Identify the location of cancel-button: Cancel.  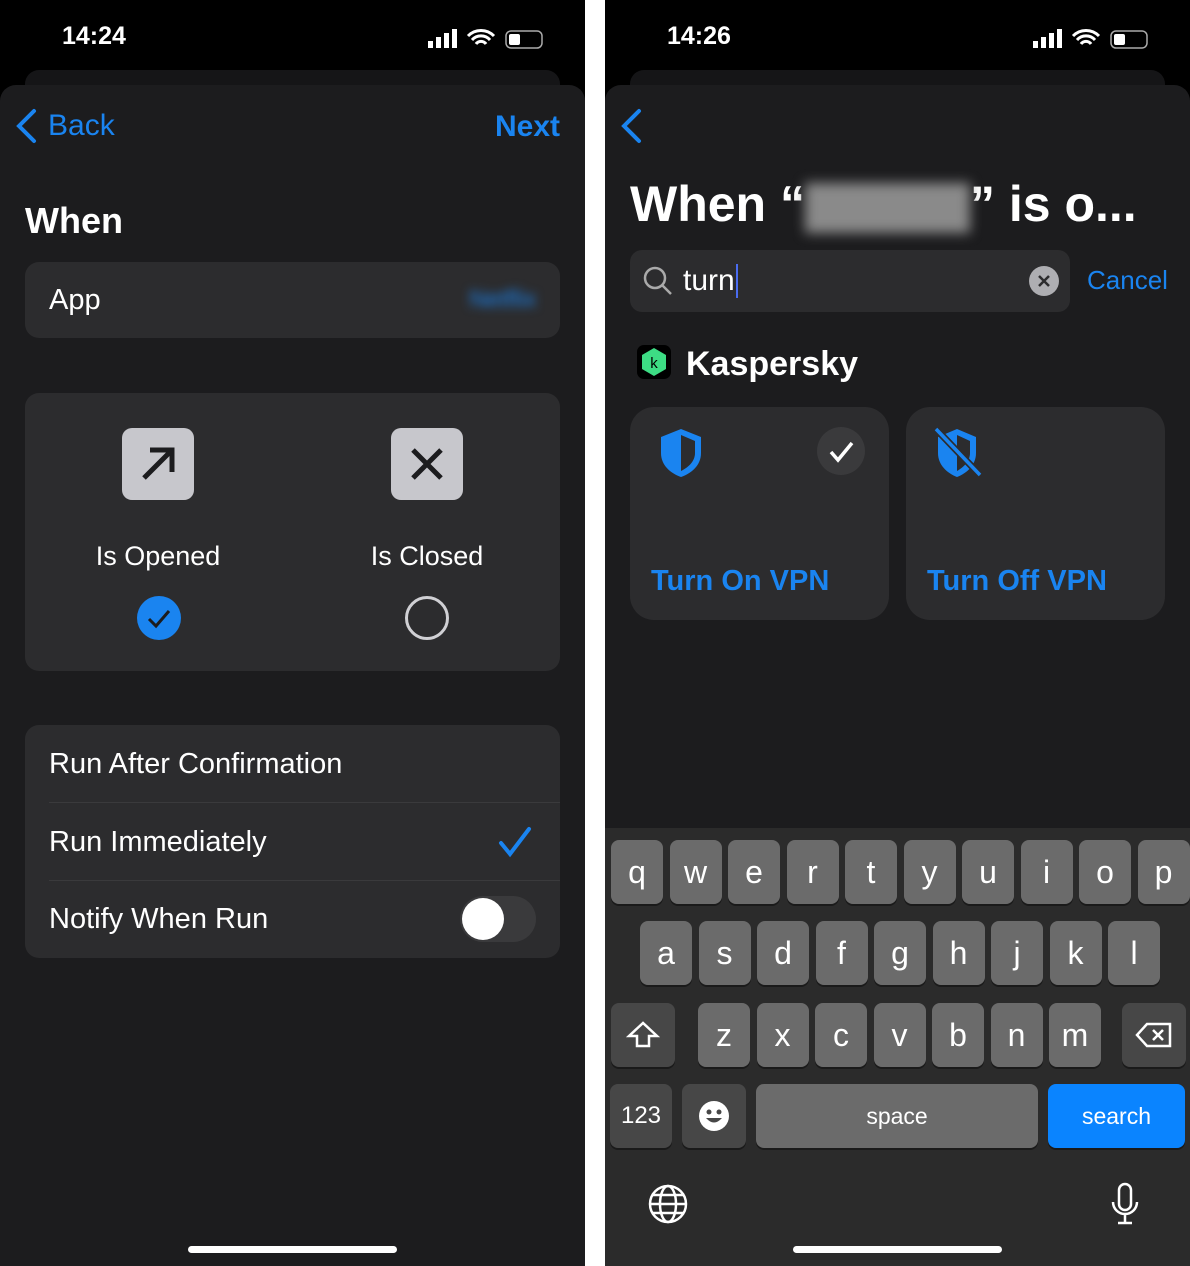
(1127, 280).